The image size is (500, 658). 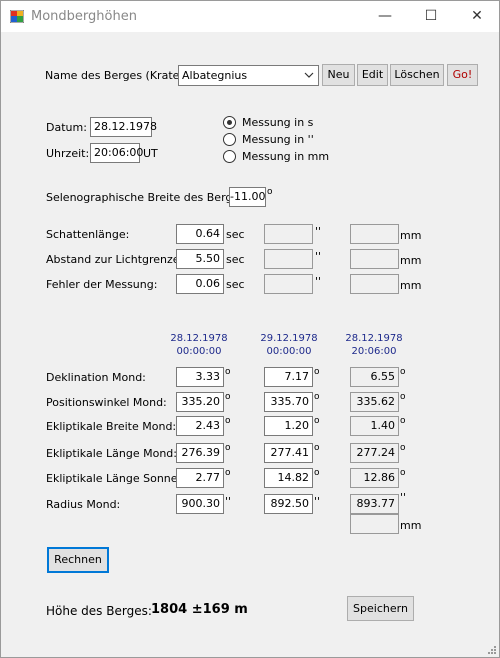 What do you see at coordinates (96, 377) in the screenshot?
I see `deklination-label: Deklination Mond:` at bounding box center [96, 377].